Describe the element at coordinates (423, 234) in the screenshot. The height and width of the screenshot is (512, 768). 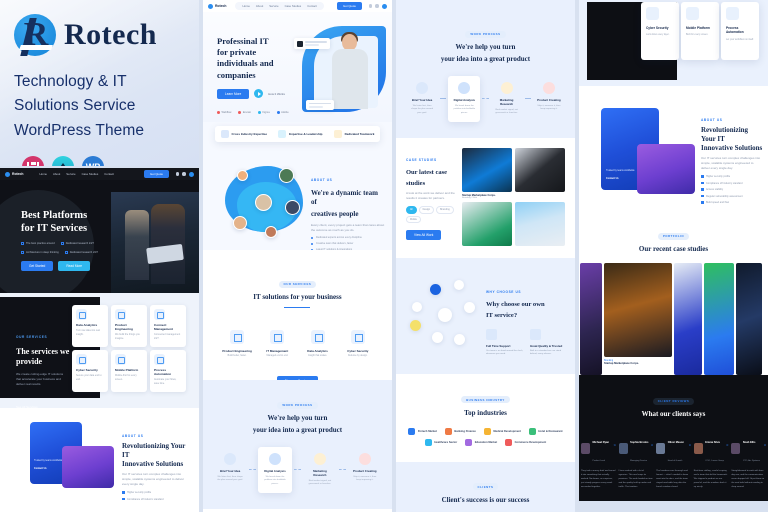
I see `case-cta-button: View All Work` at that location.